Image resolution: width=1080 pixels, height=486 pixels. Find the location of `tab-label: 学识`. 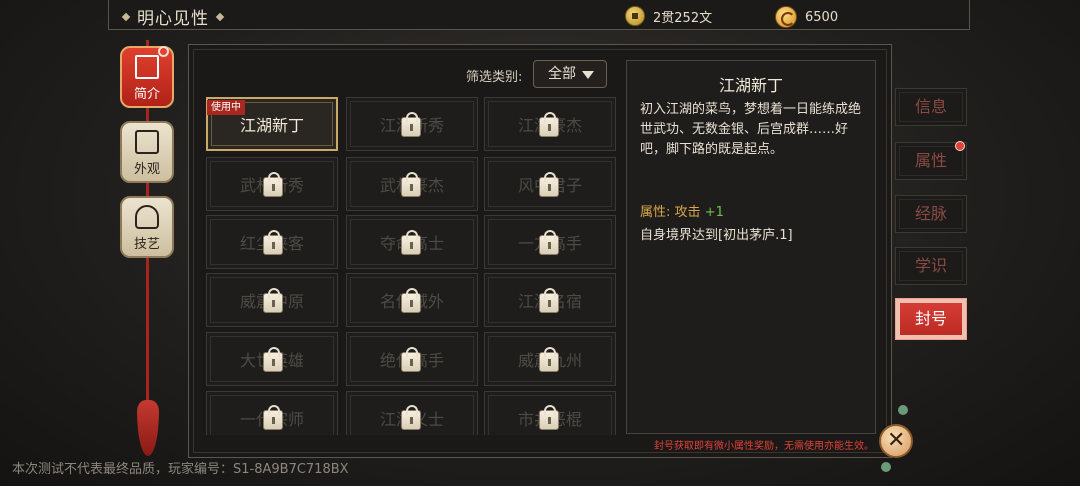

tab-label: 学识 is located at coordinates (930, 265).